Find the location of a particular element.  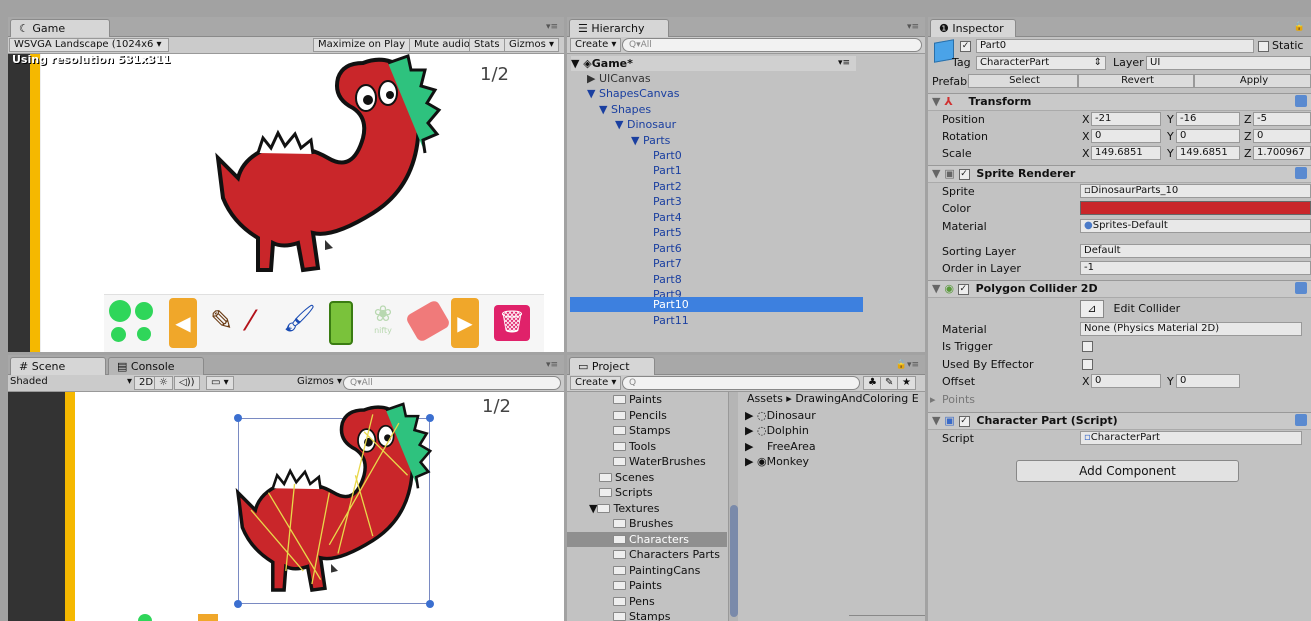

prefab-revert-button: Revert is located at coordinates (1136, 81).